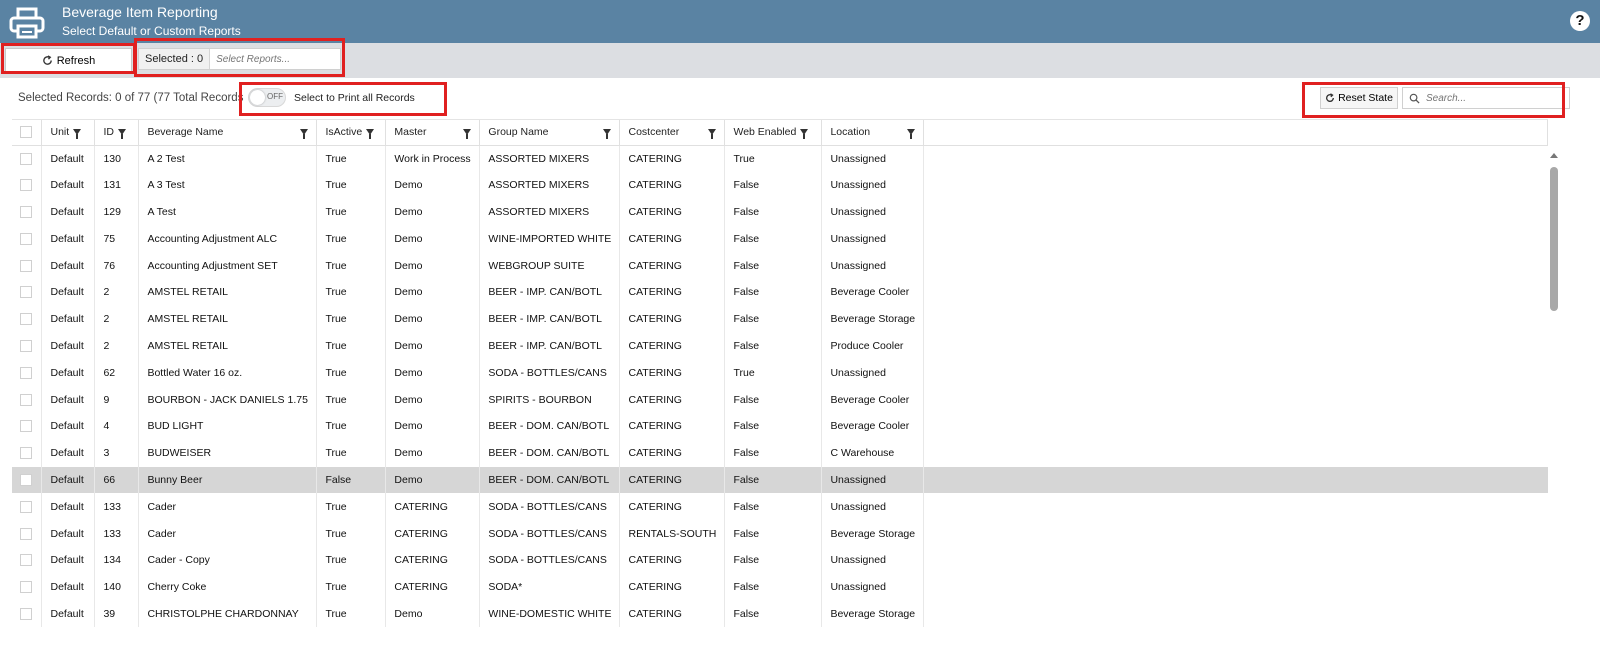  What do you see at coordinates (1554, 398) in the screenshot?
I see `vertical-scrollbar` at bounding box center [1554, 398].